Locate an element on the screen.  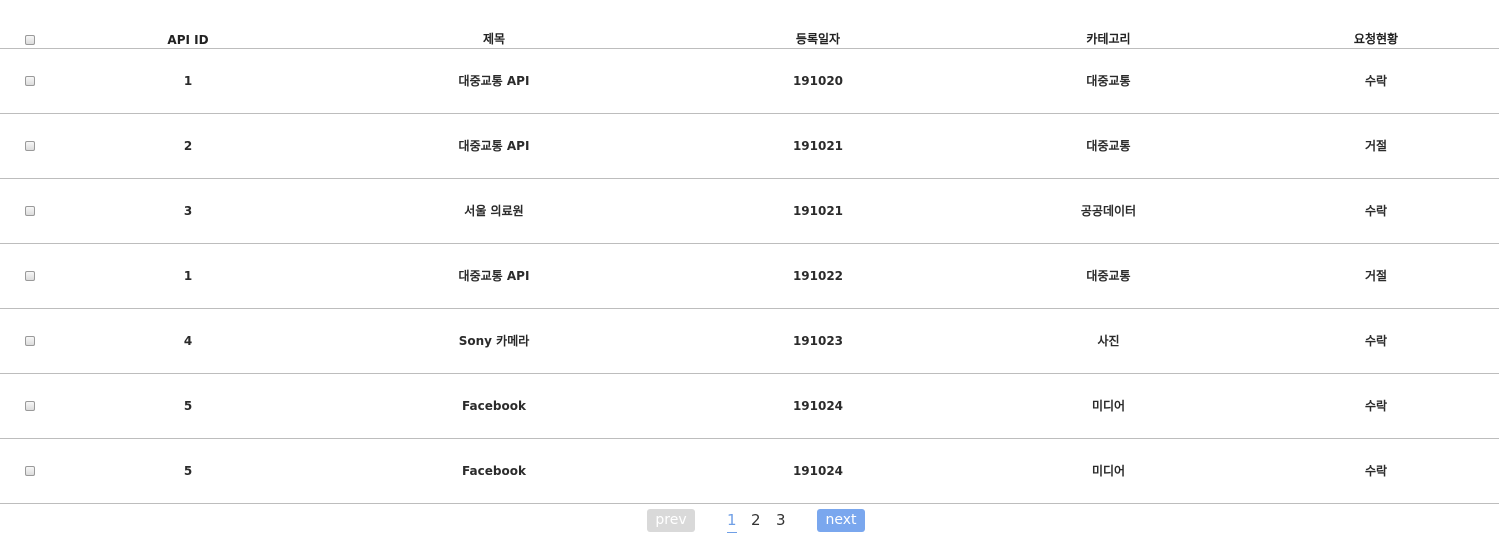
table-row: 1 대중교통 API 191022 대중교통 거절 is located at coordinates (749, 275).